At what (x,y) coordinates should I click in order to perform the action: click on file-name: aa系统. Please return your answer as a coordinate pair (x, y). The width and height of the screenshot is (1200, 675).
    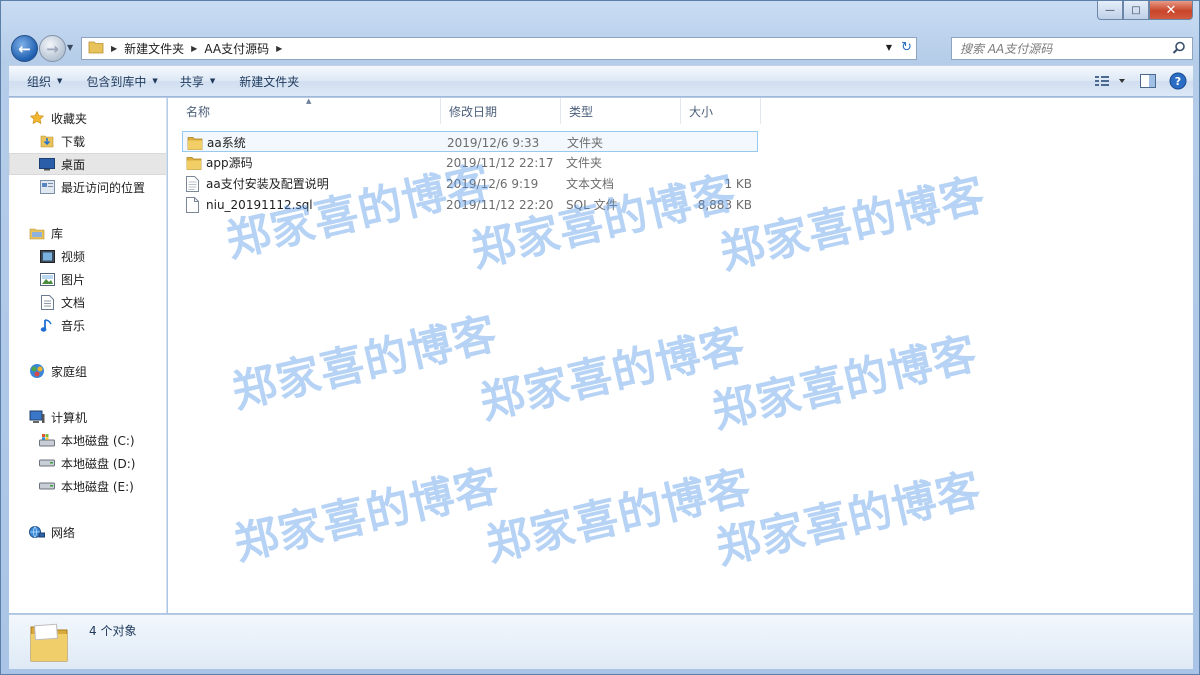
    Looking at the image, I should click on (226, 143).